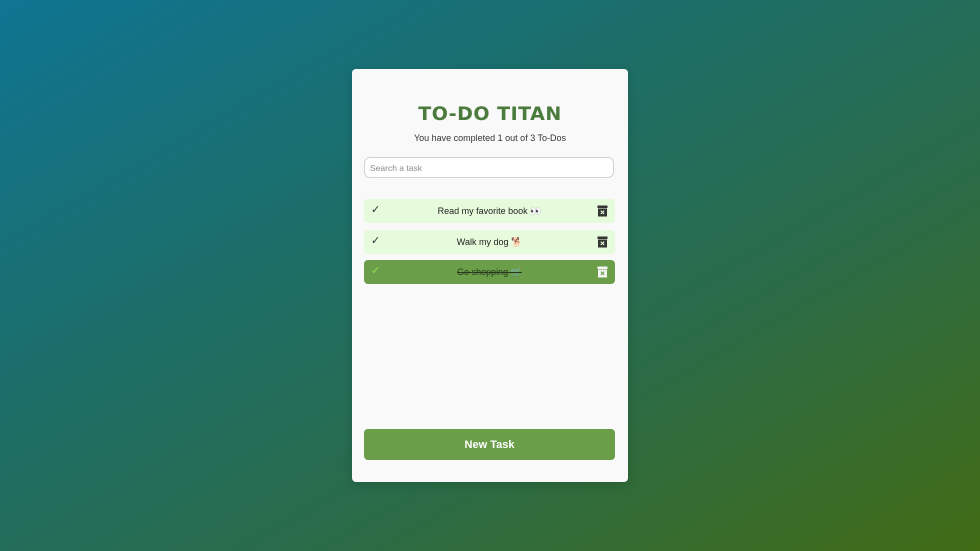 The image size is (980, 551). Describe the element at coordinates (490, 114) in the screenshot. I see `app-title: TO-DO TITAN` at that location.